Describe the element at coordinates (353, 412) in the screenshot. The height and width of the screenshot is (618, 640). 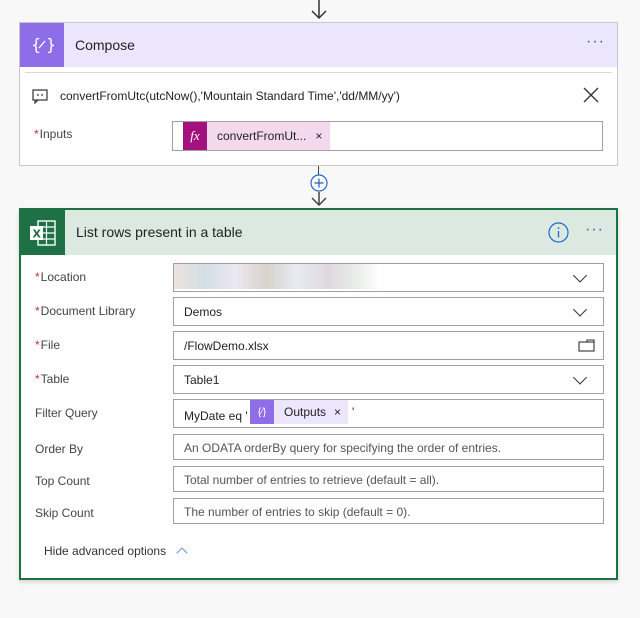
I see `filter-suffix: '` at that location.